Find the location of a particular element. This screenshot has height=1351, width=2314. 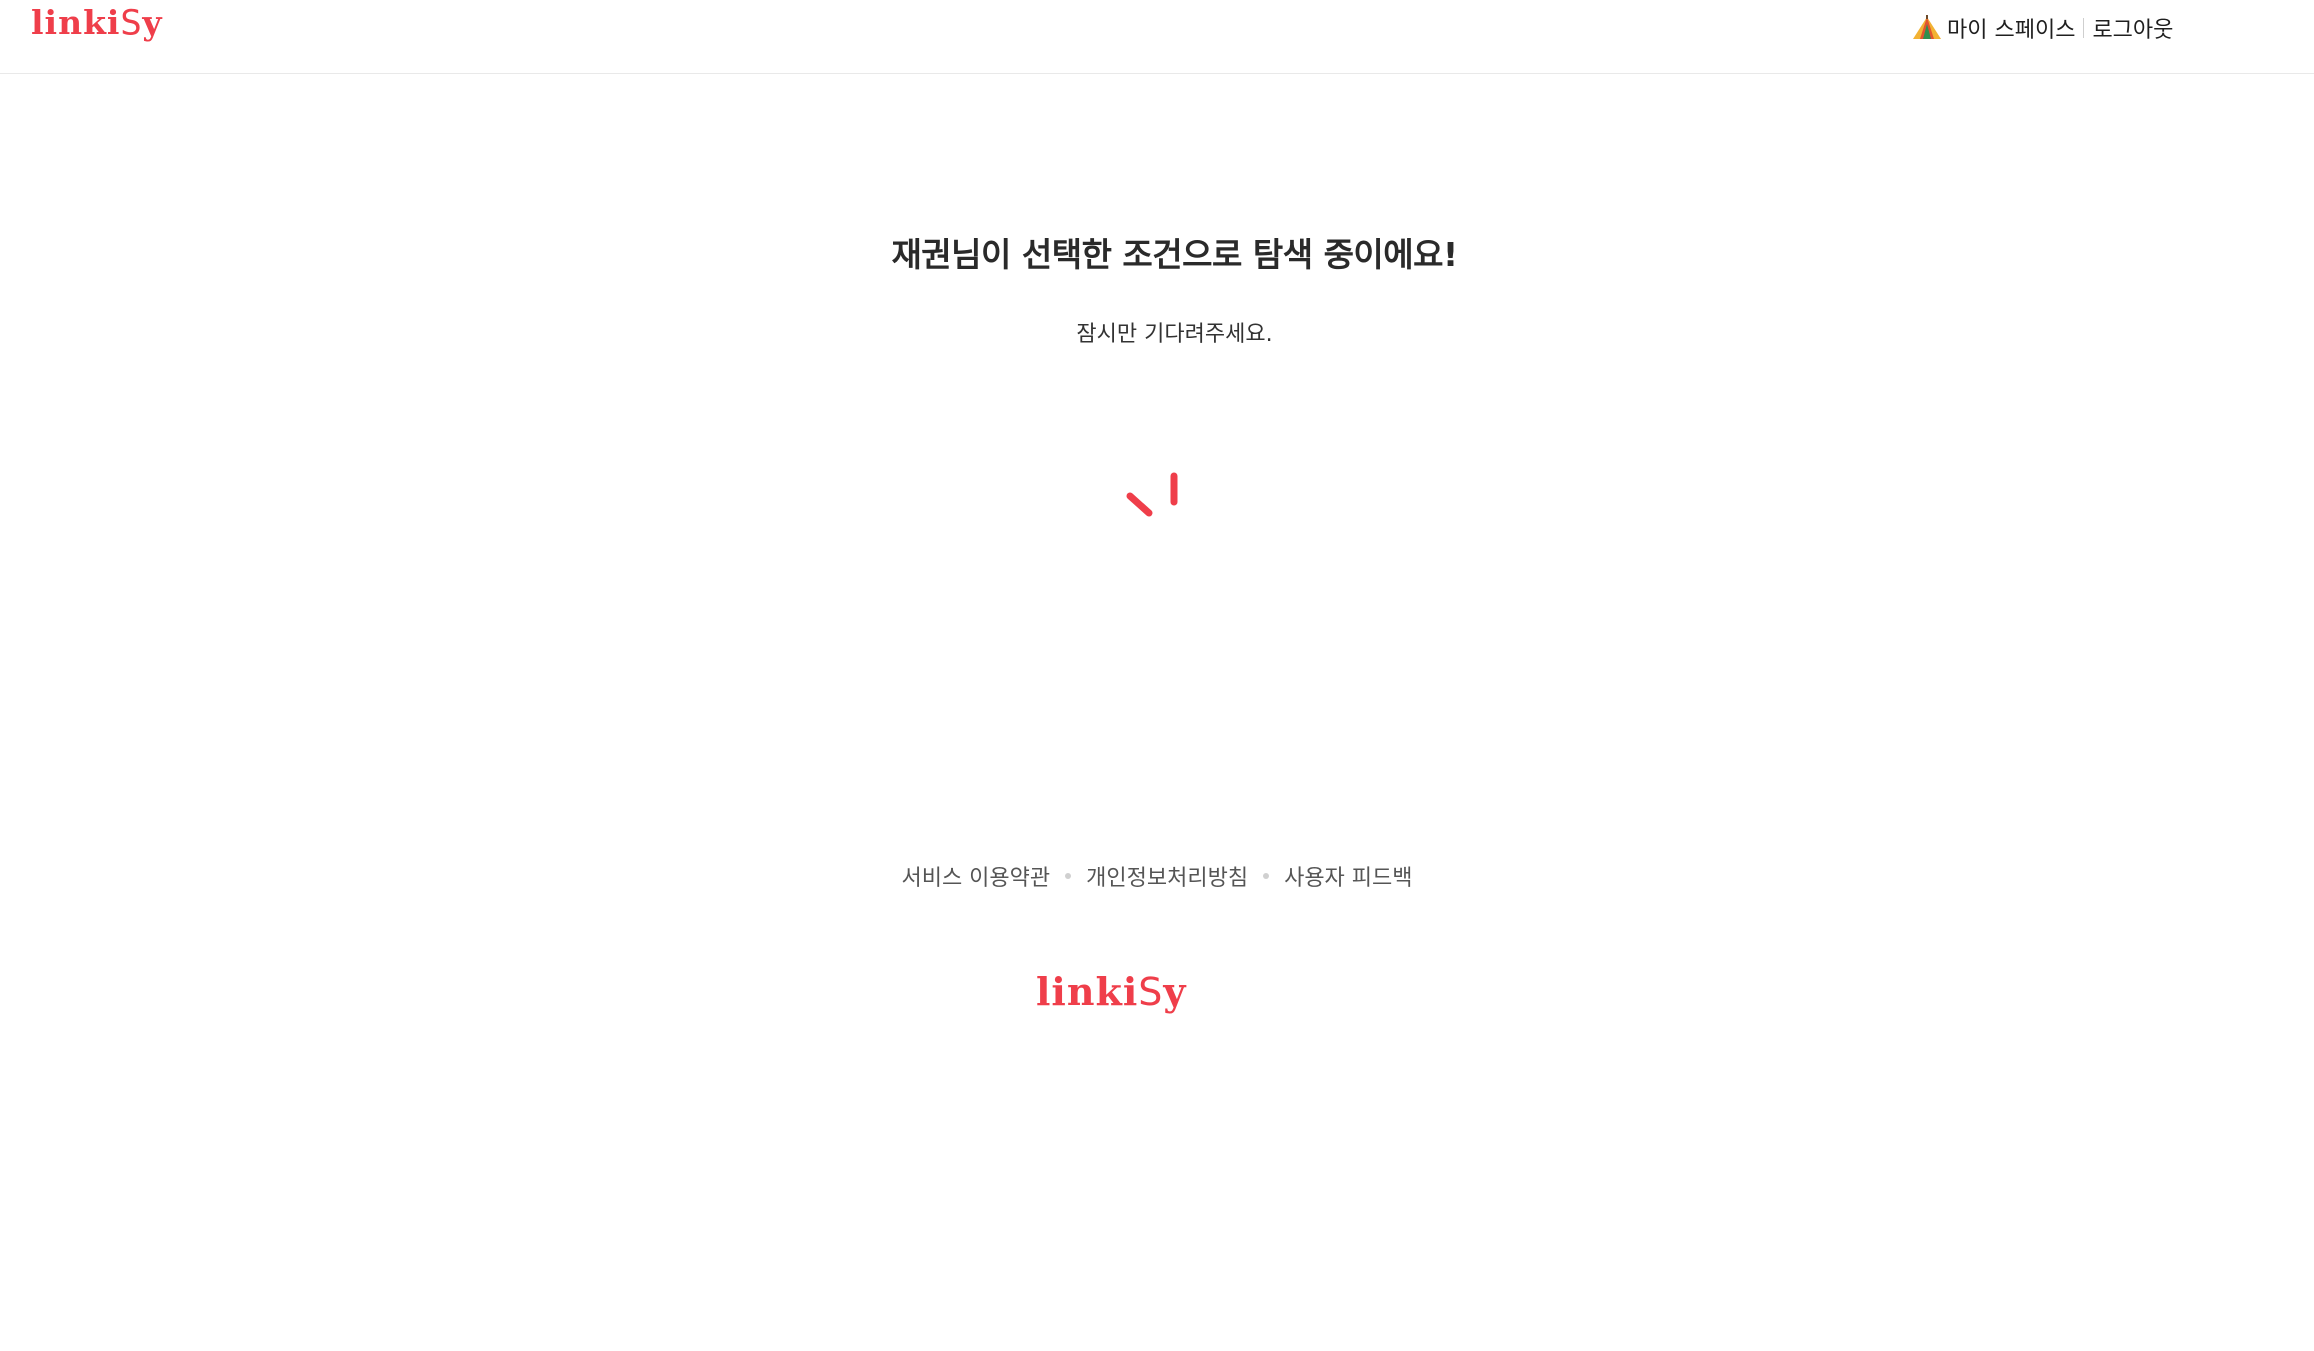

header-nav: 마이 스페이스 로그아웃 is located at coordinates (2042, 28).